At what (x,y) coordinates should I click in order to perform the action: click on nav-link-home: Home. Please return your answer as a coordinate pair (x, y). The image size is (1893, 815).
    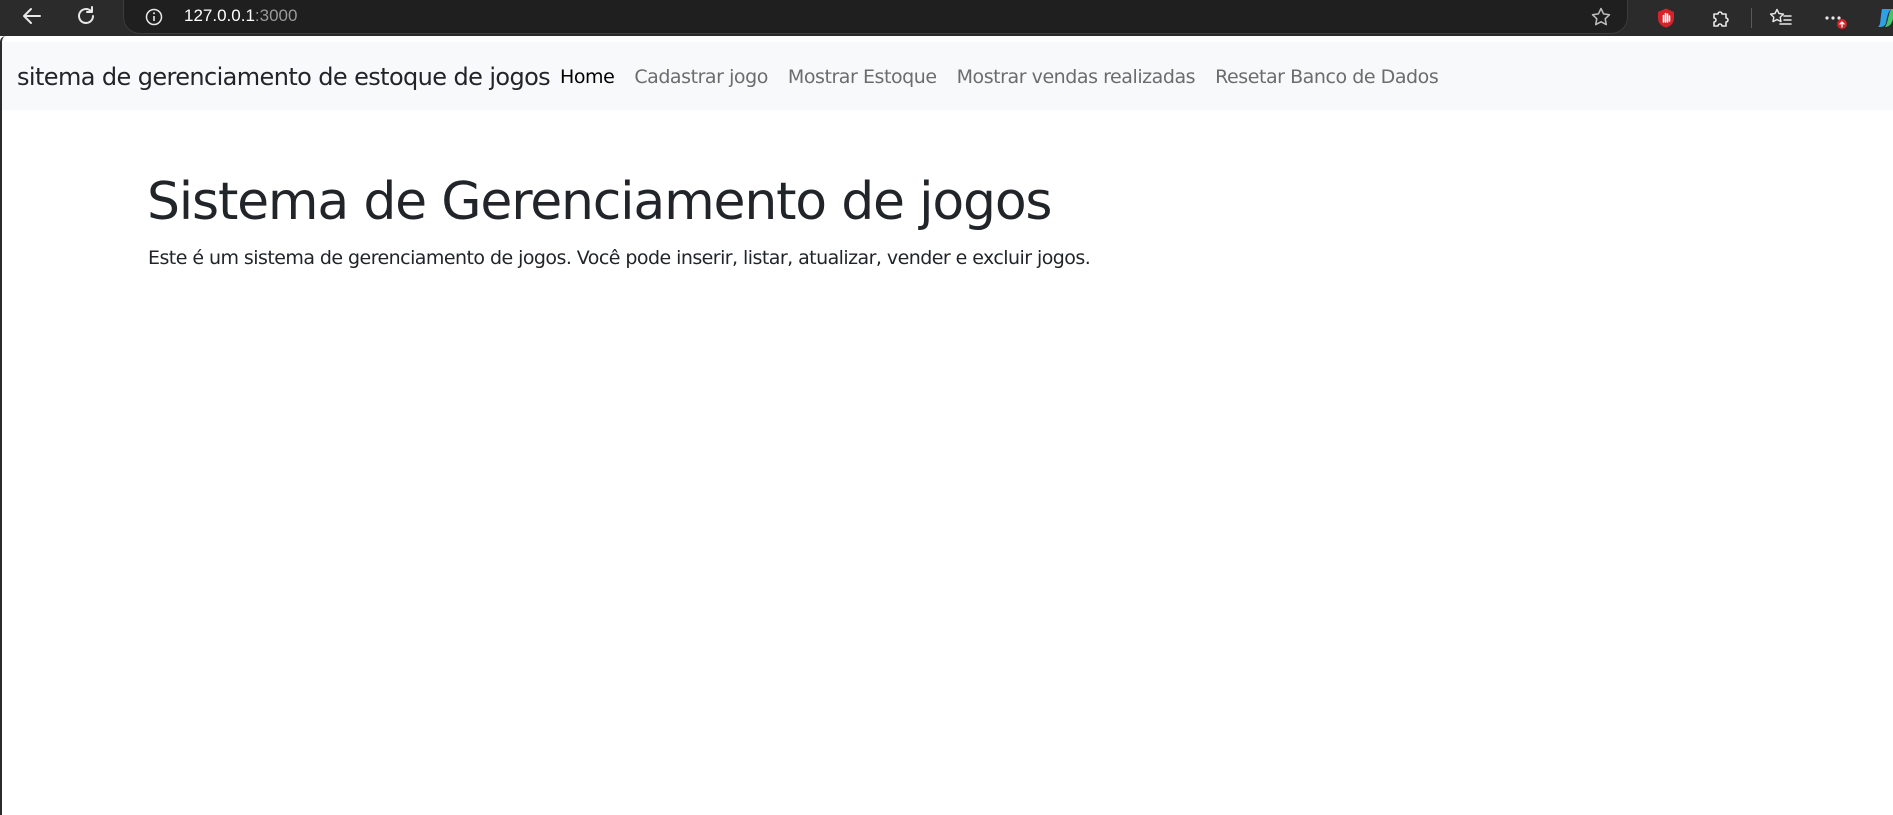
    Looking at the image, I should click on (587, 77).